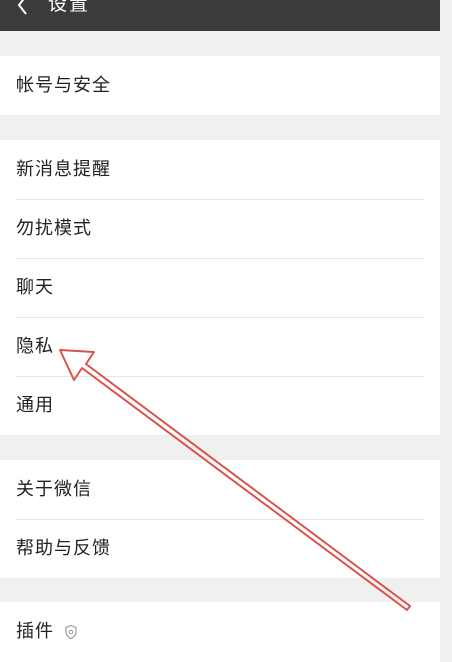 This screenshot has height=662, width=452. I want to click on settings-item-account-security: 帐号与安全, so click(220, 85).